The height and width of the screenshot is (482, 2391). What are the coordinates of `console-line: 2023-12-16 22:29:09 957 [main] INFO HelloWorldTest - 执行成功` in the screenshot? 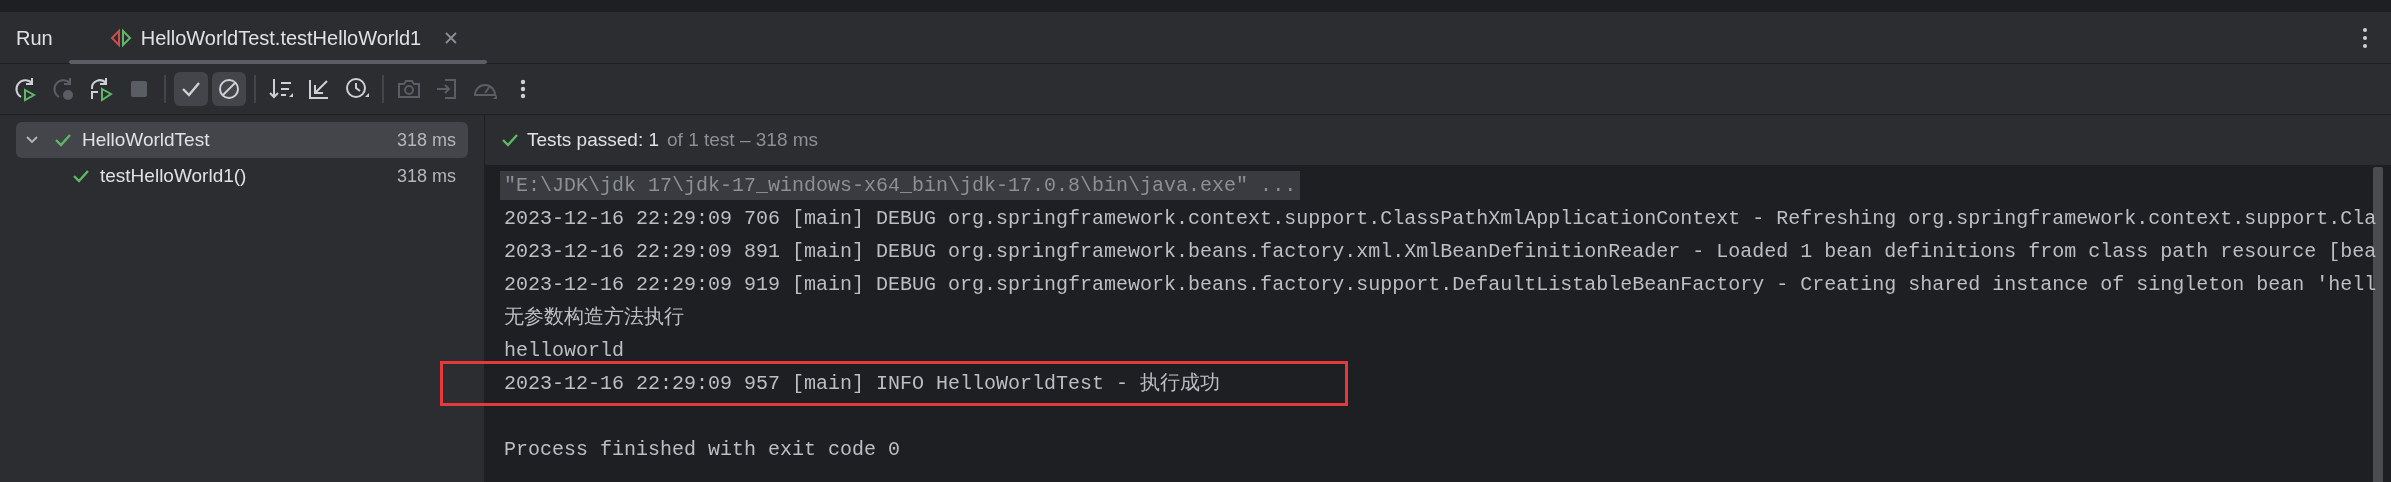 It's located at (862, 383).